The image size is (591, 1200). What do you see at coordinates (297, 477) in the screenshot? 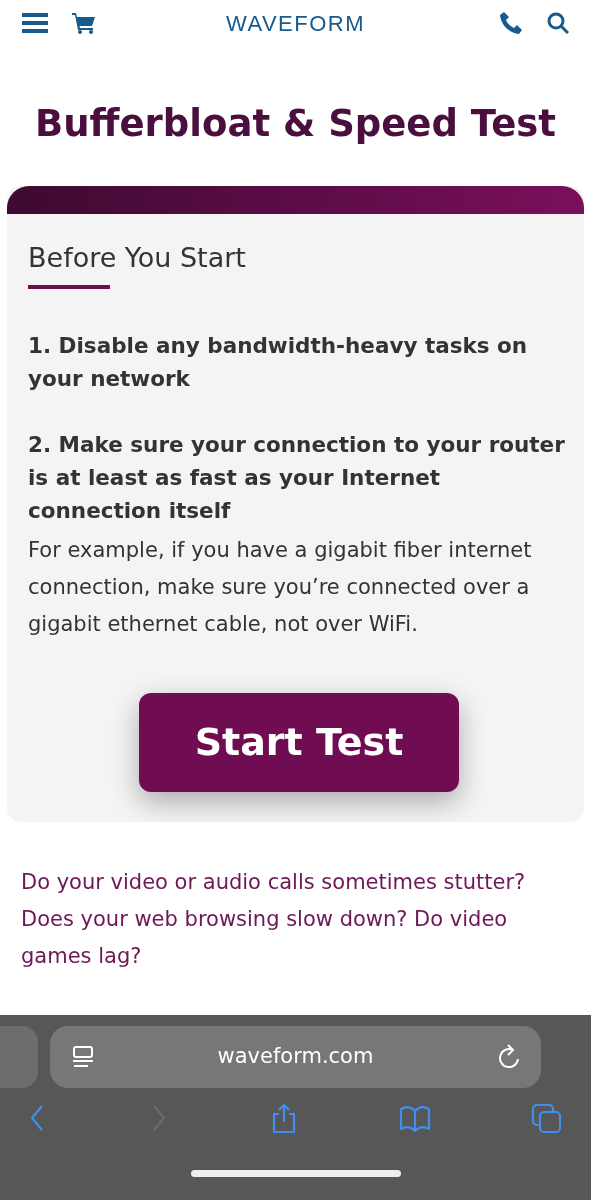
I see `step-text: 2. Make sure your connection to your router is at least as fast as your Internet connection itself` at bounding box center [297, 477].